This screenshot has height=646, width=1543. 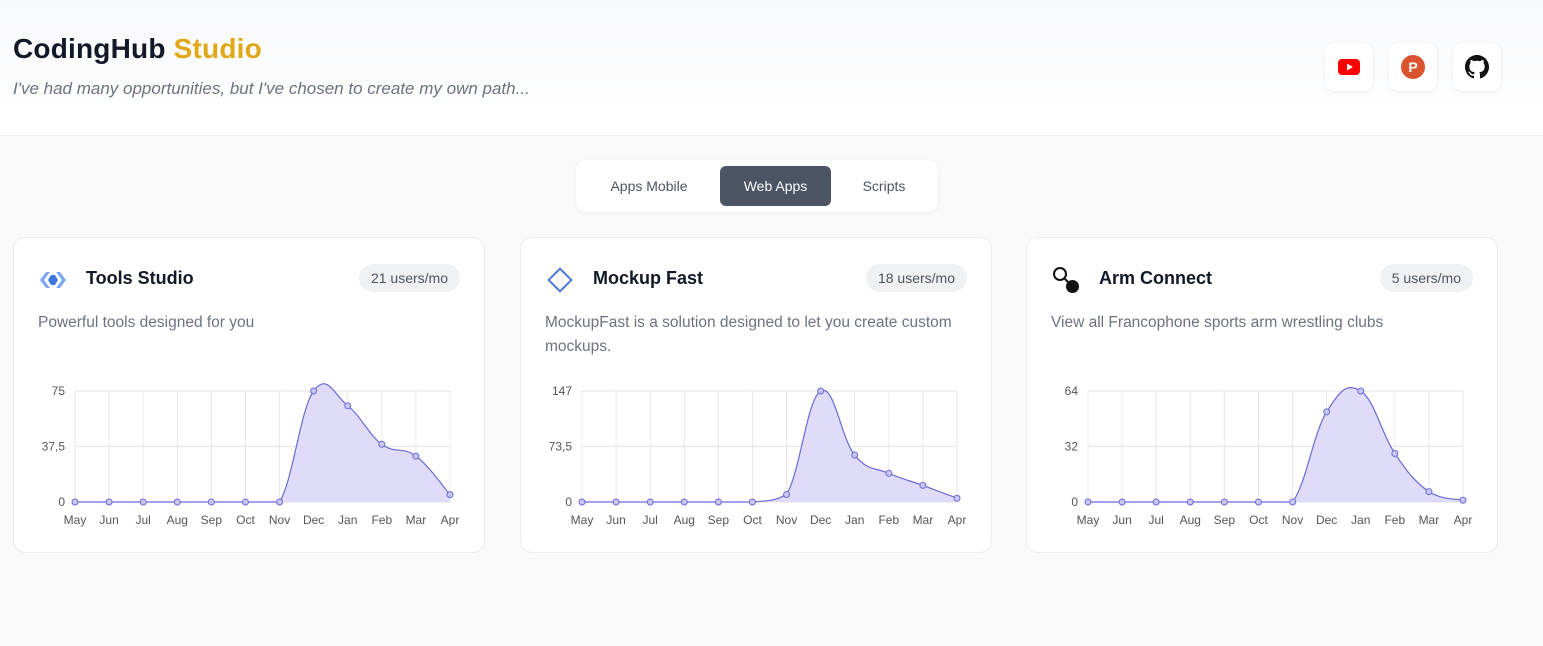 I want to click on y-tick-label: 75, so click(x=59, y=391).